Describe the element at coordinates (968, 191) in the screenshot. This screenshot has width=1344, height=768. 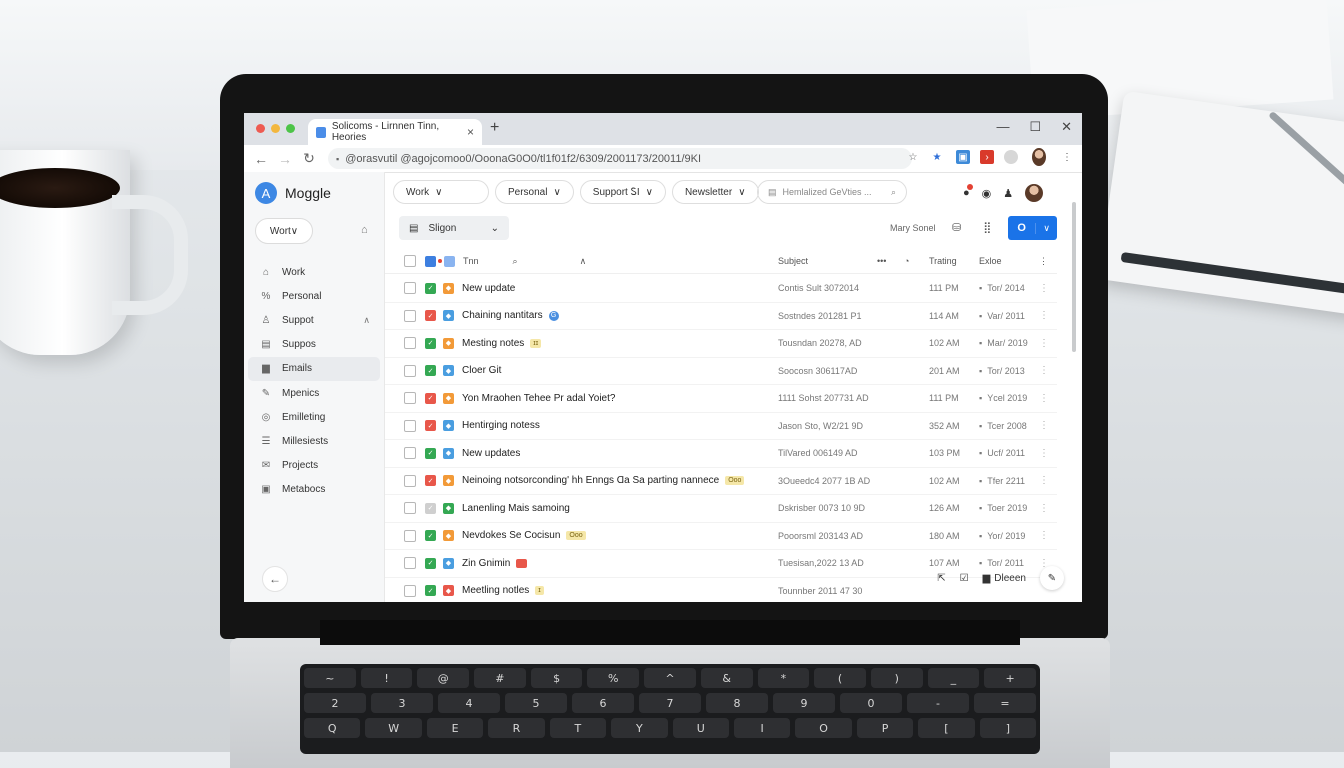
I see `notification-bell-icon: ●` at that location.